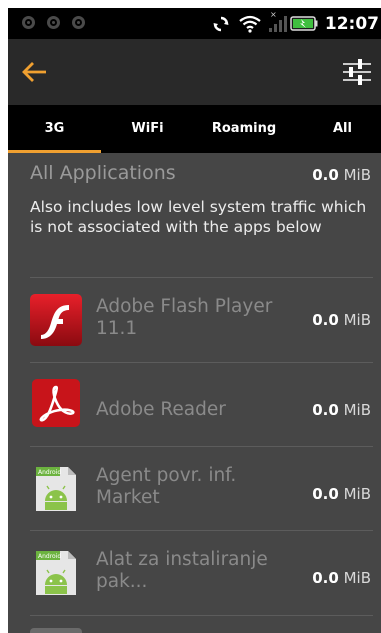 This screenshot has height=633, width=381. I want to click on divider, so click(201, 615).